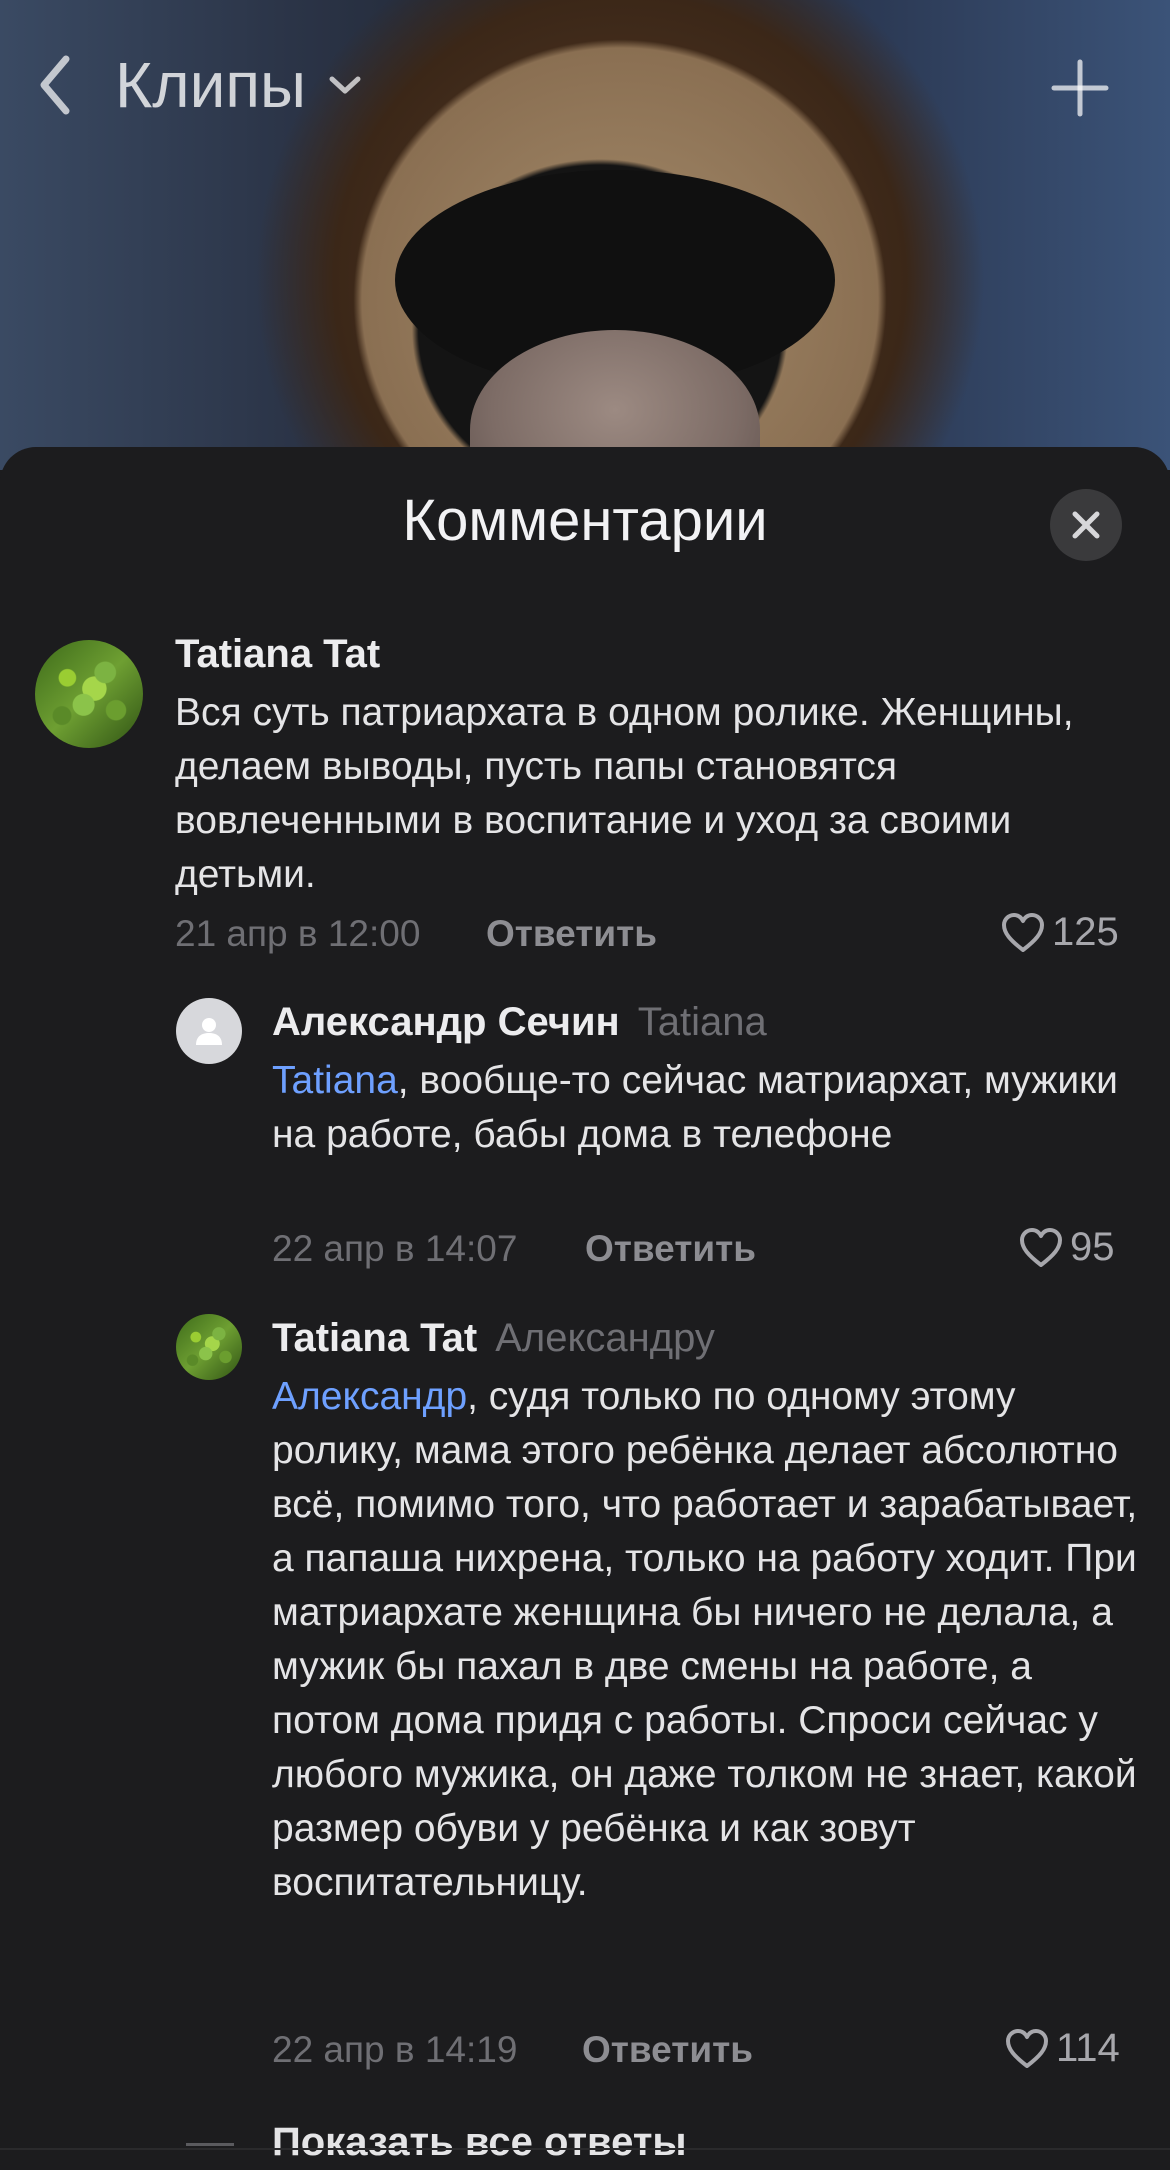 This screenshot has width=1170, height=2170. Describe the element at coordinates (702, 1022) in the screenshot. I see `reply-to-name: Tatiana` at that location.